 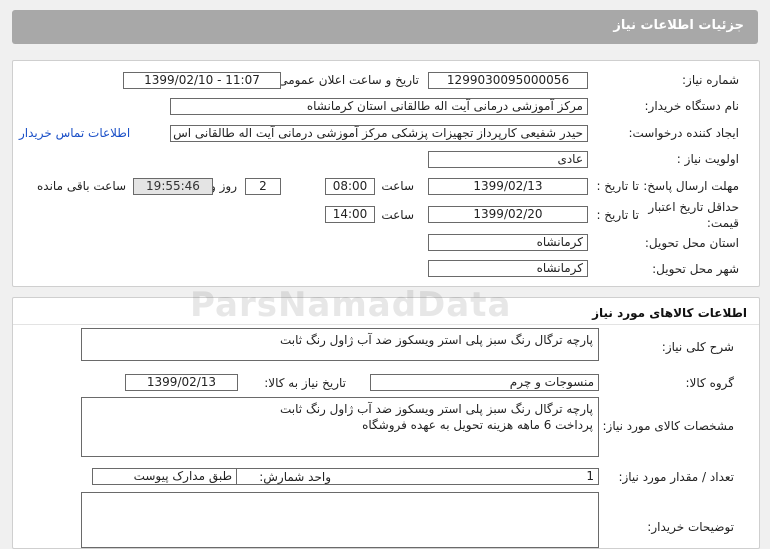 I want to click on buyer-notes-label: توضیحات خریدار:, so click(x=690, y=527).